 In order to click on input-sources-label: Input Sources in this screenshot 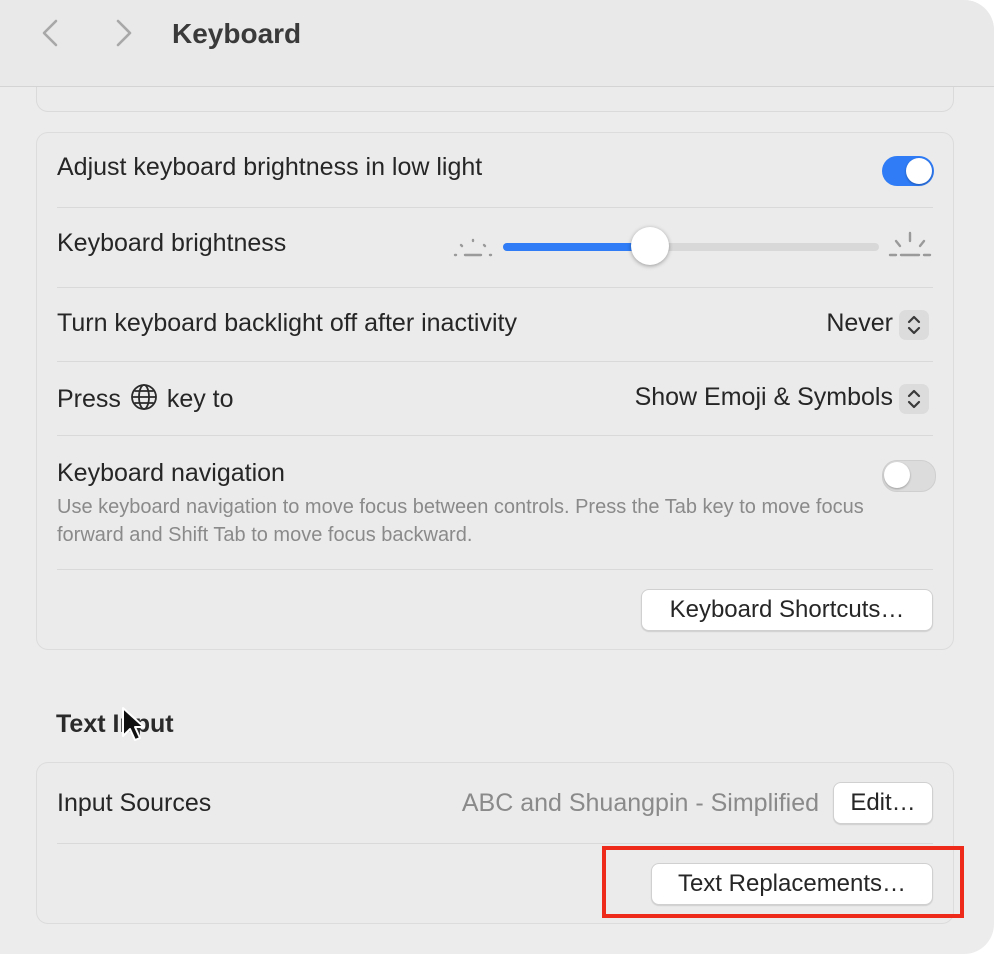, I will do `click(134, 803)`.